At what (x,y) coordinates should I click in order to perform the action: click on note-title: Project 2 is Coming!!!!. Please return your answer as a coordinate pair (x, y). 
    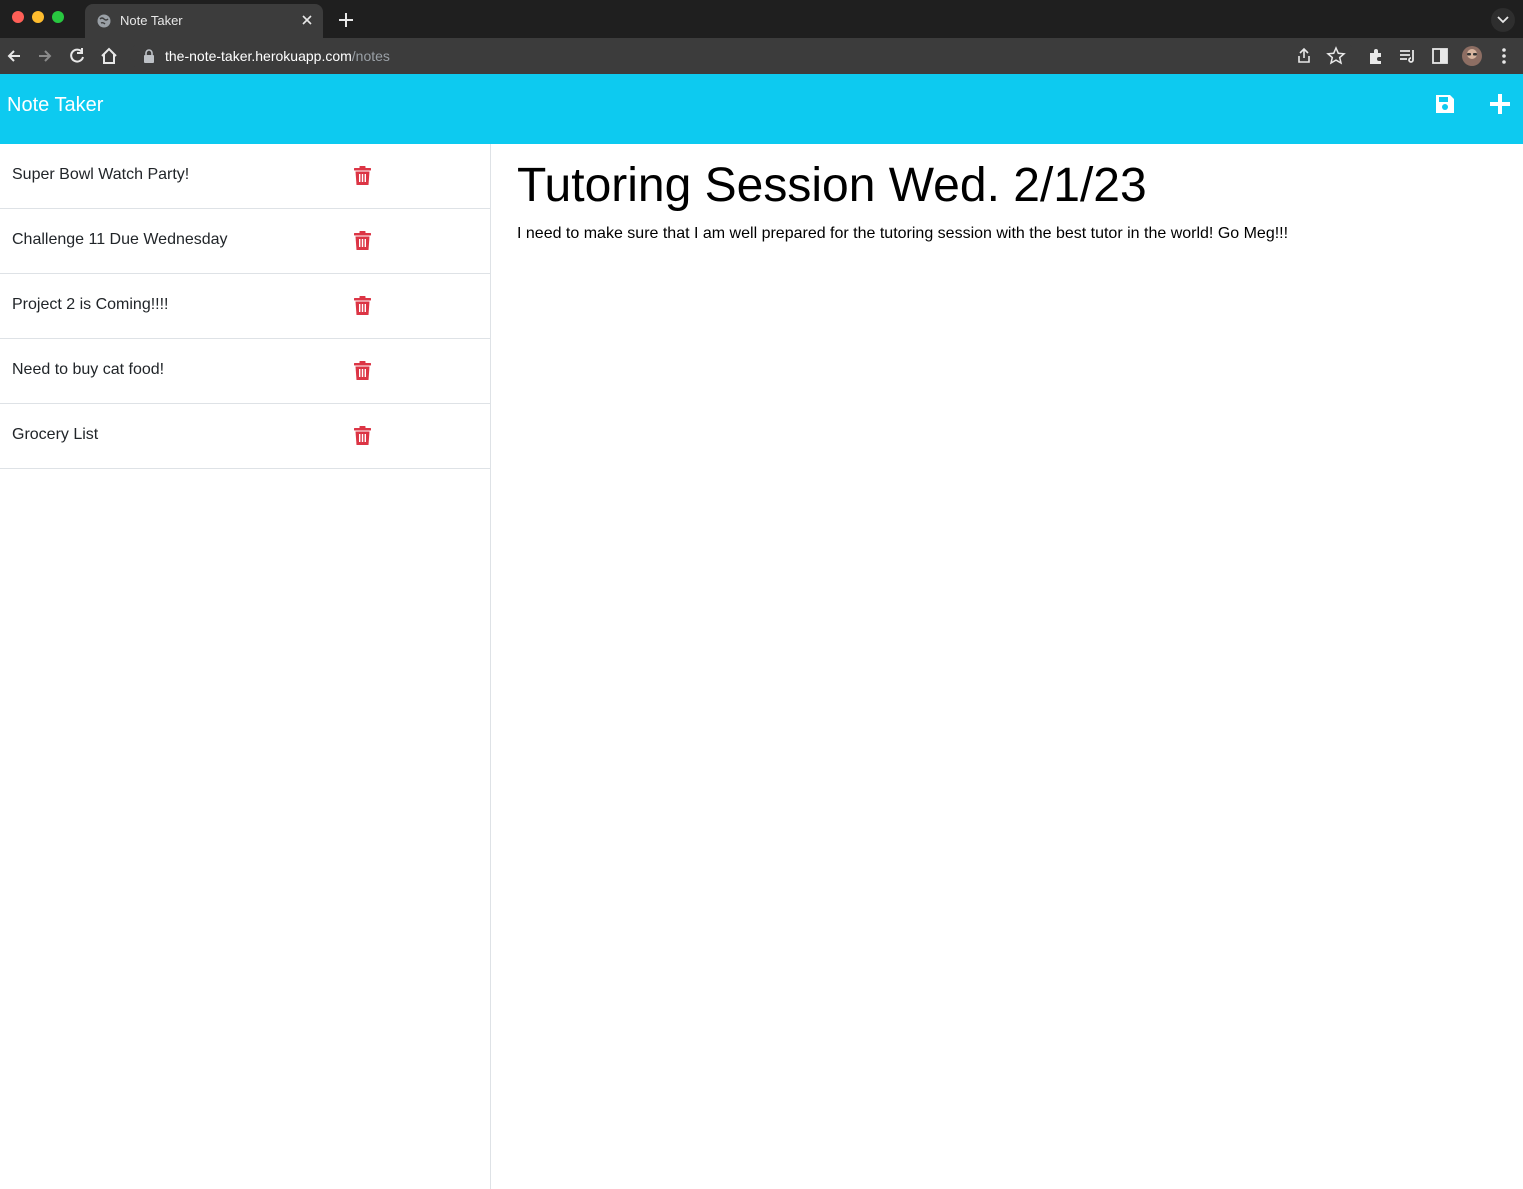
    Looking at the image, I should click on (90, 305).